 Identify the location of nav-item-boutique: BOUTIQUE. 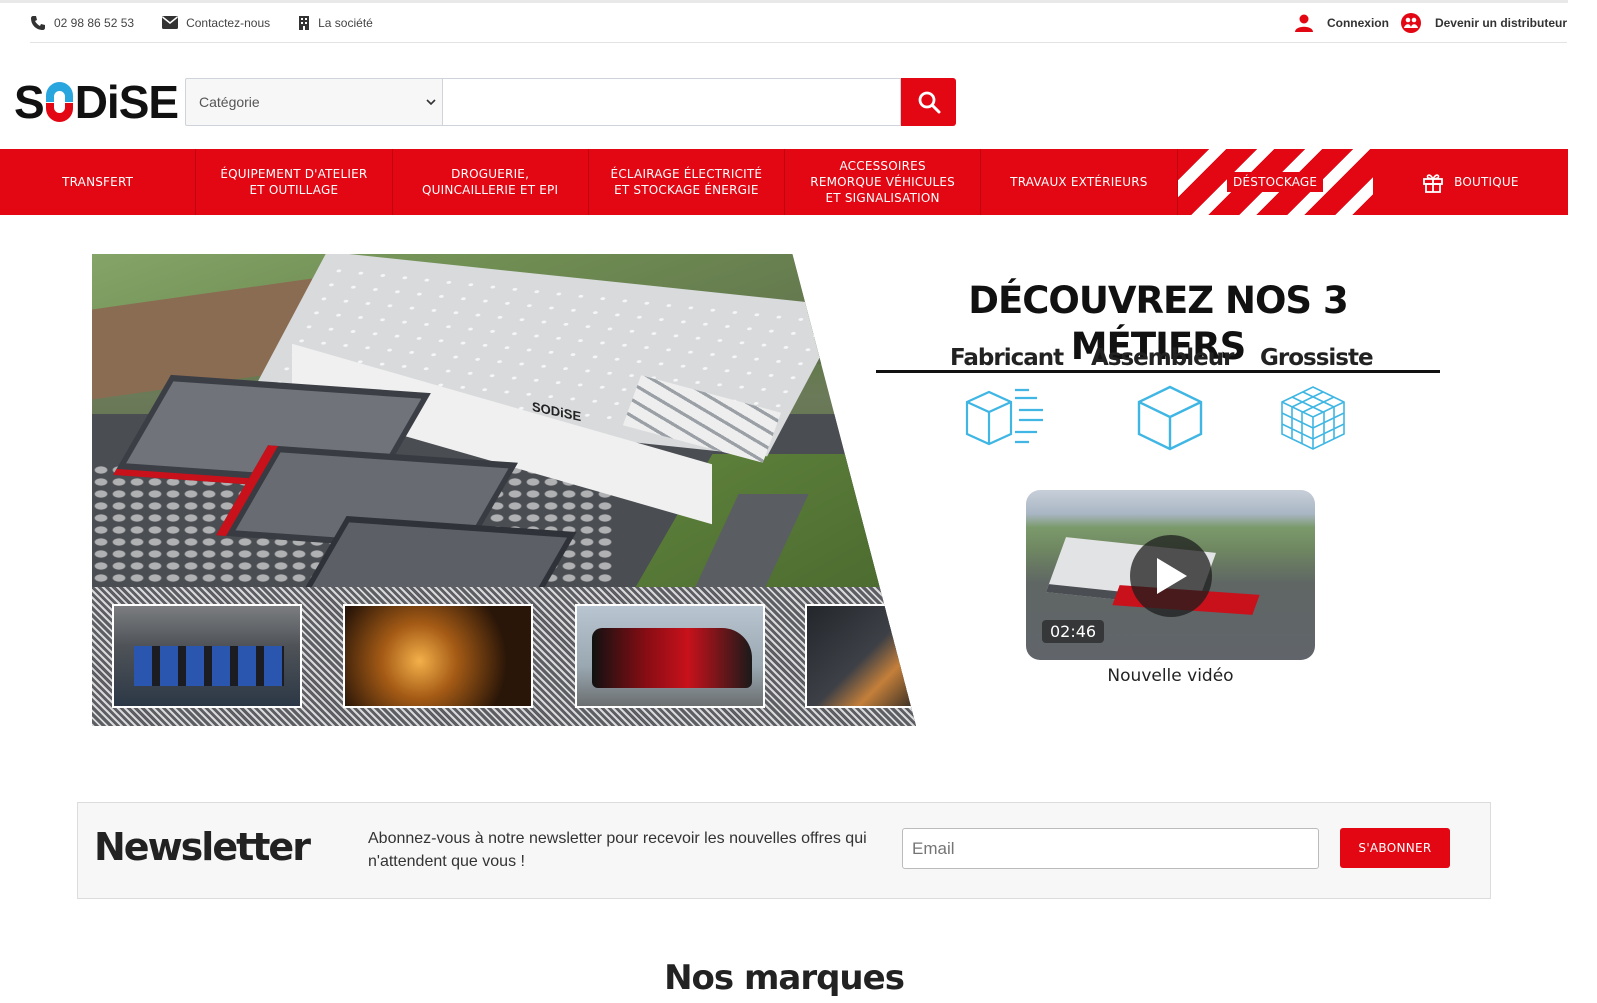
(1470, 182).